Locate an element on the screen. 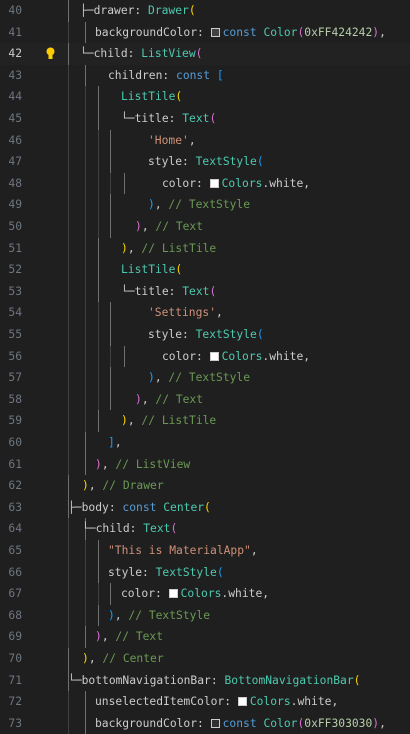  code-line: 61 ), // ListView is located at coordinates (205, 464).